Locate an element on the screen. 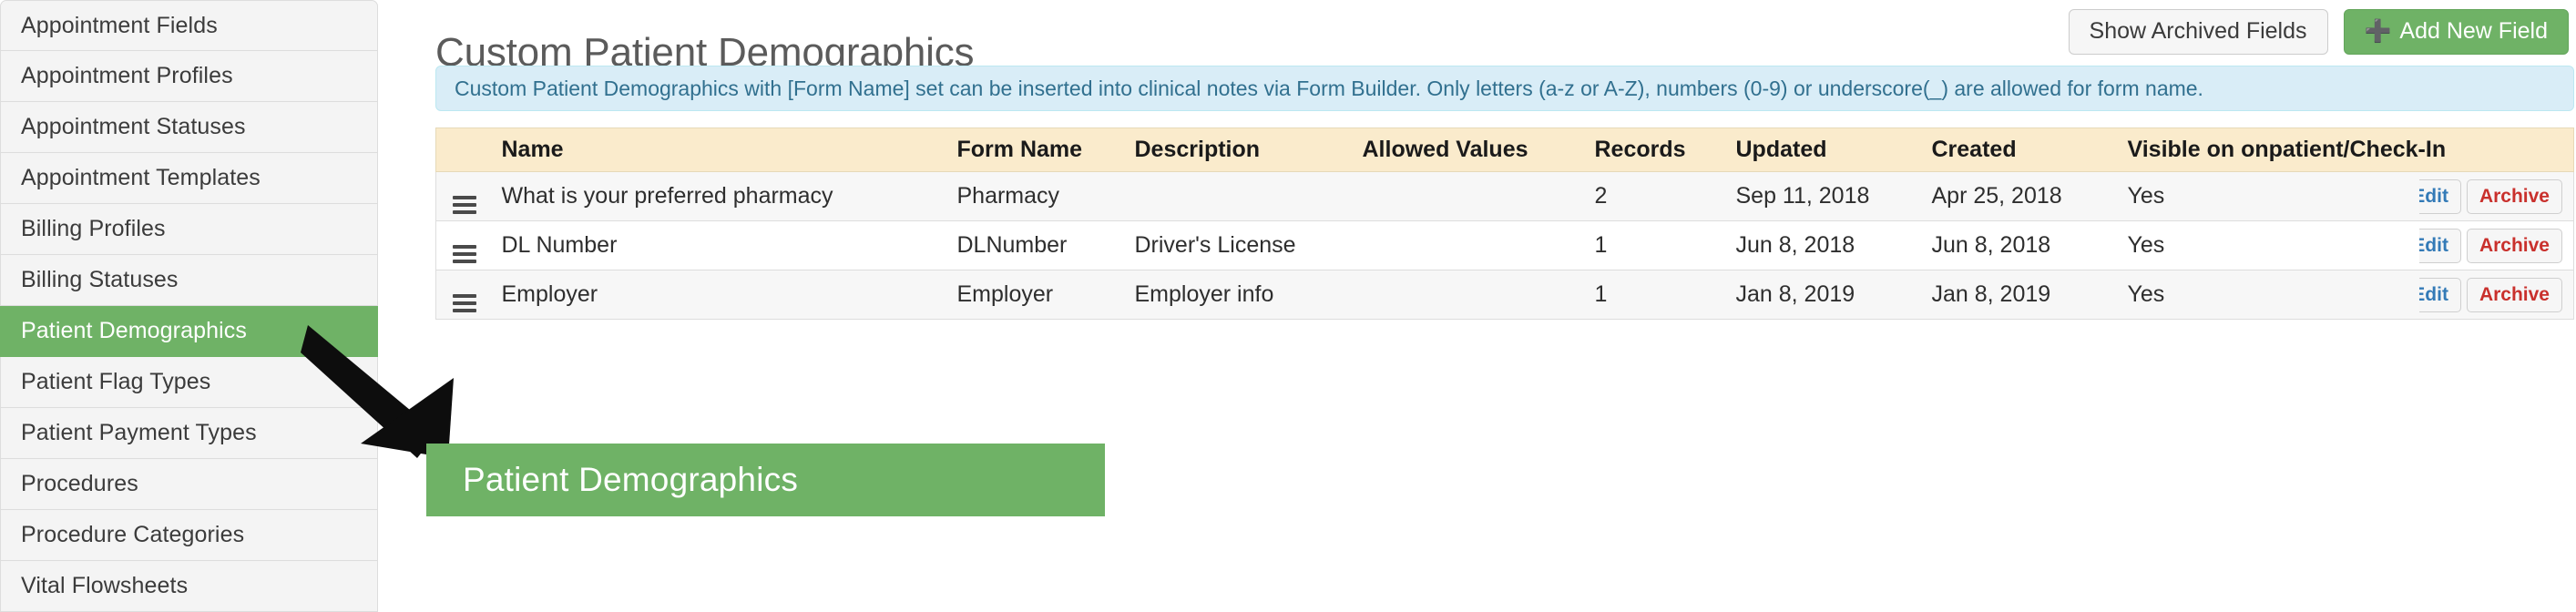 This screenshot has width=2576, height=612. column-header-description: Description is located at coordinates (1239, 150).